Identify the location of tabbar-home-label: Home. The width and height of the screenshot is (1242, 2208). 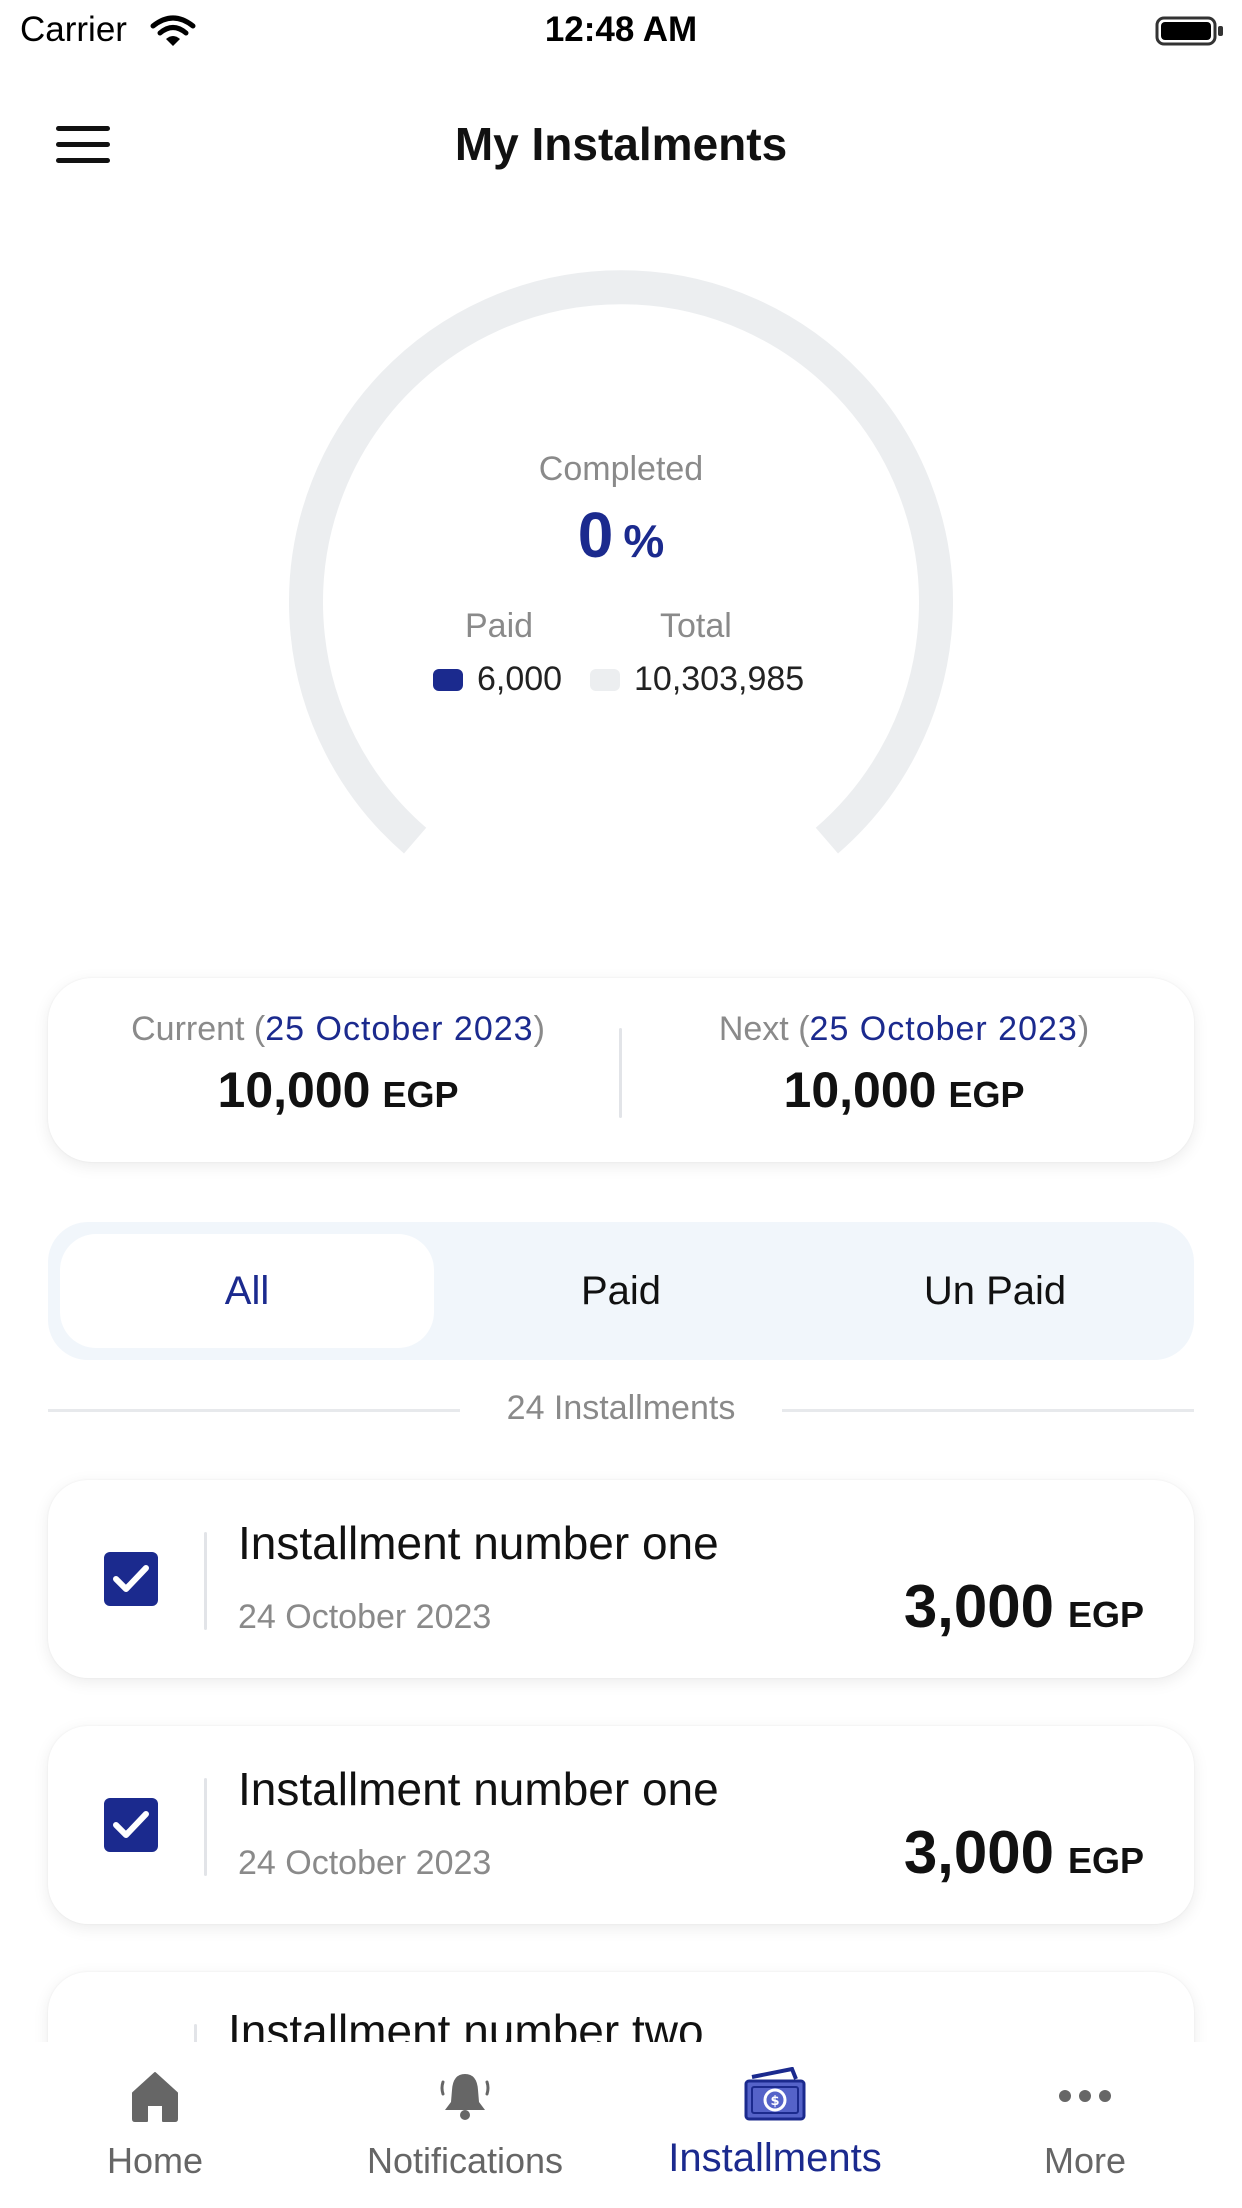
(155, 2160).